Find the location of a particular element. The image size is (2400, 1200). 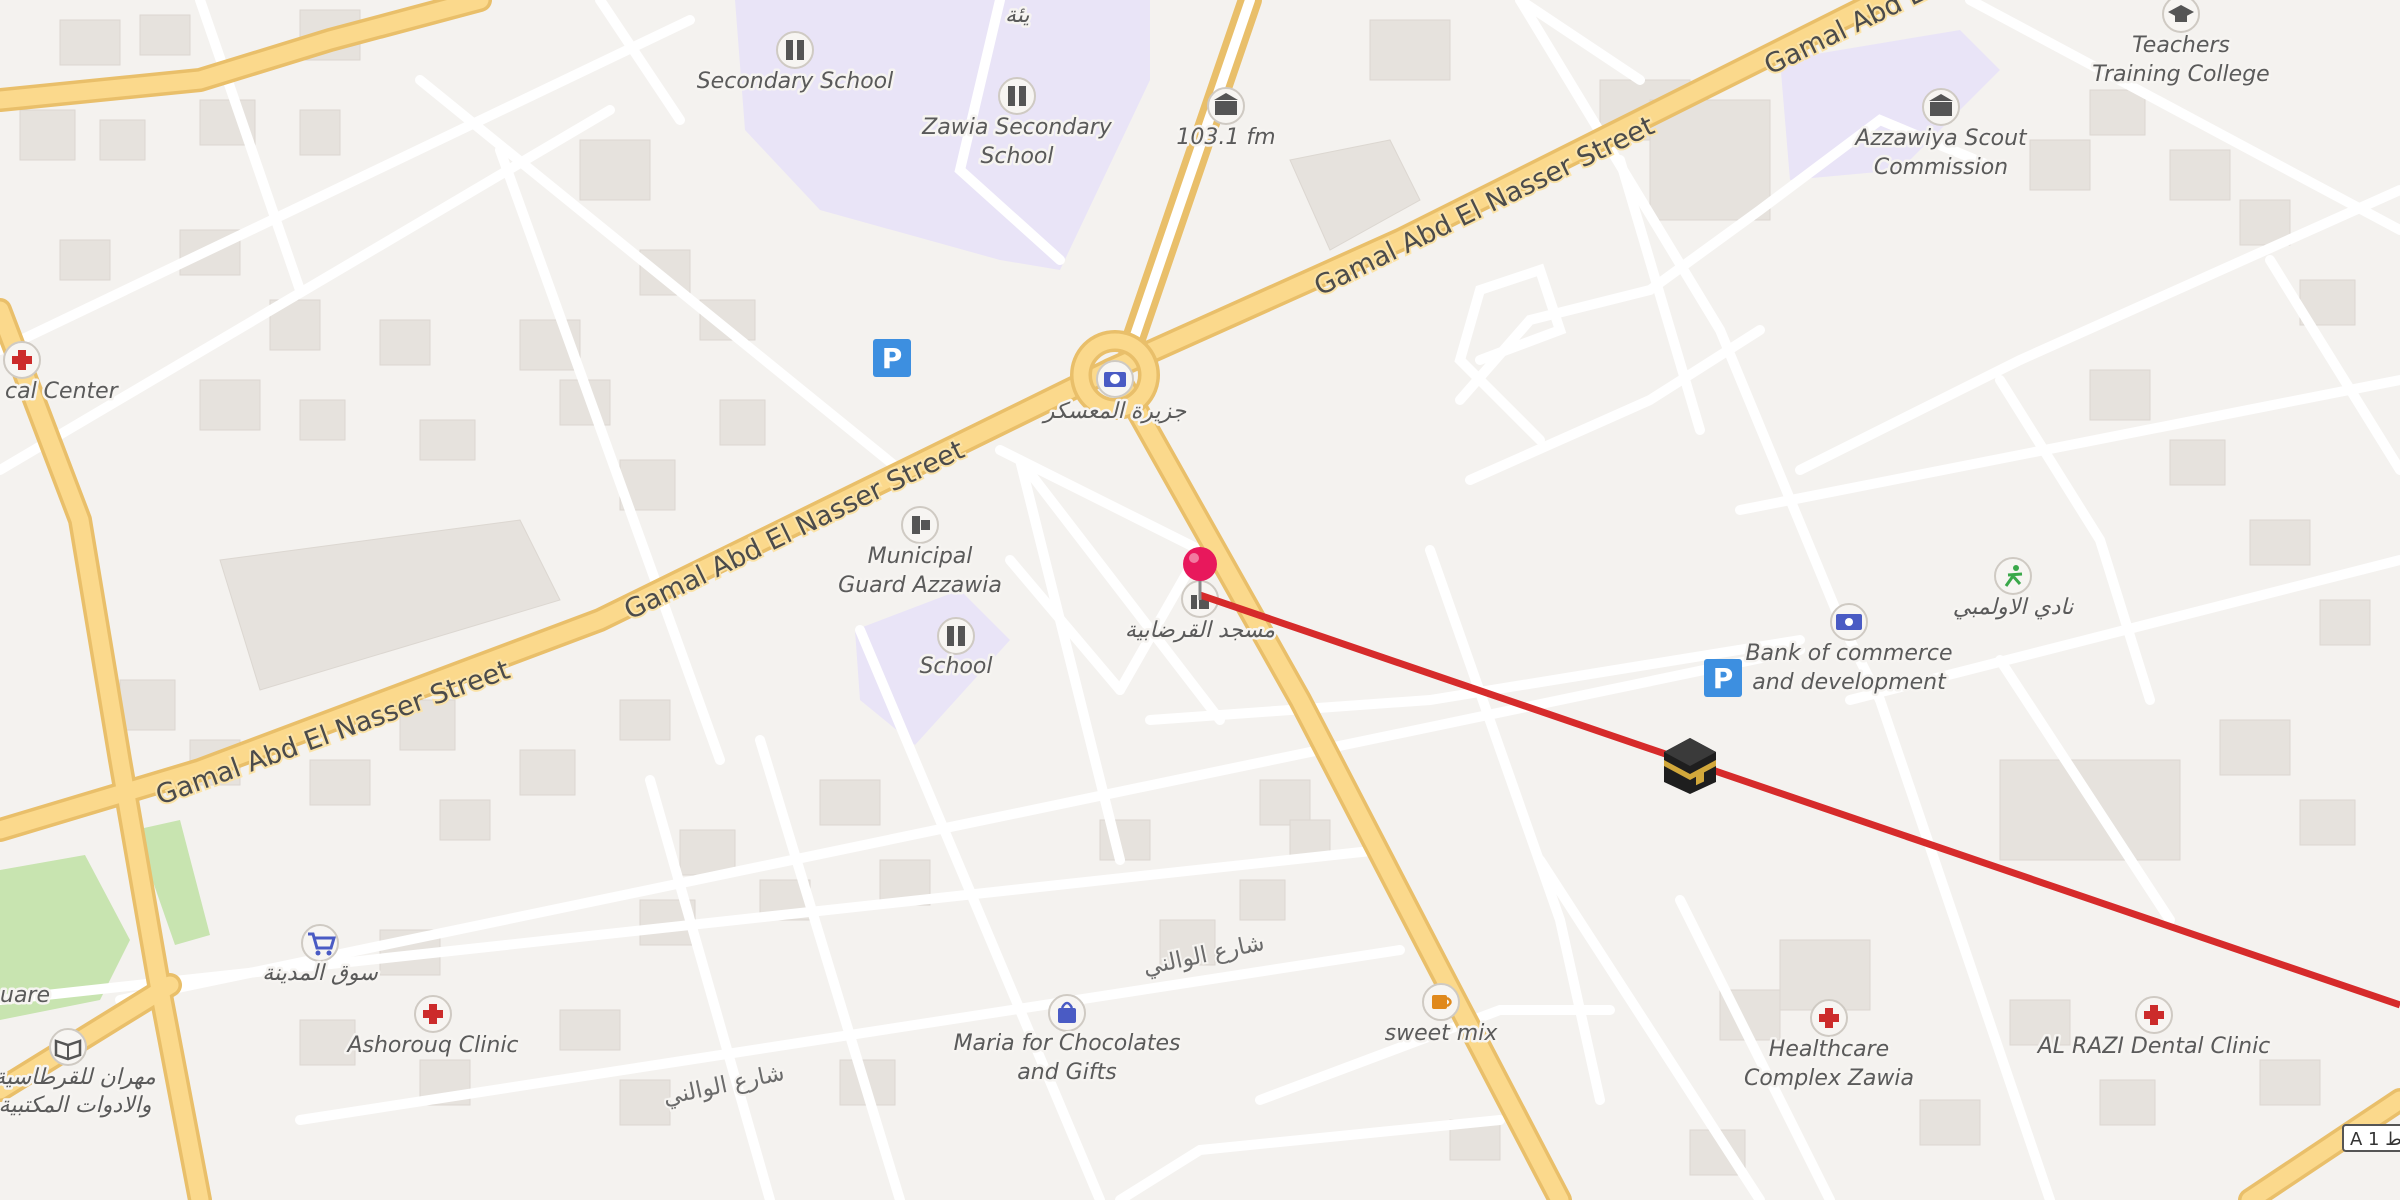

svg-text: Commission is located at coordinates (1941, 167).